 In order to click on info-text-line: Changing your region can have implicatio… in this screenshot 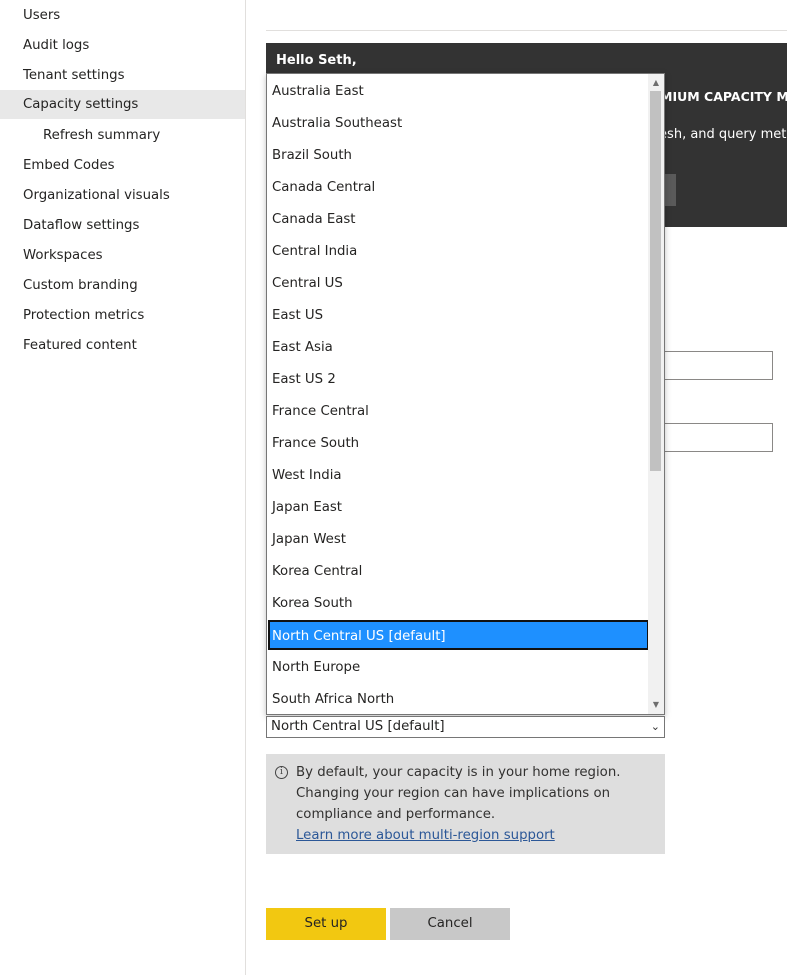, I will do `click(453, 793)`.